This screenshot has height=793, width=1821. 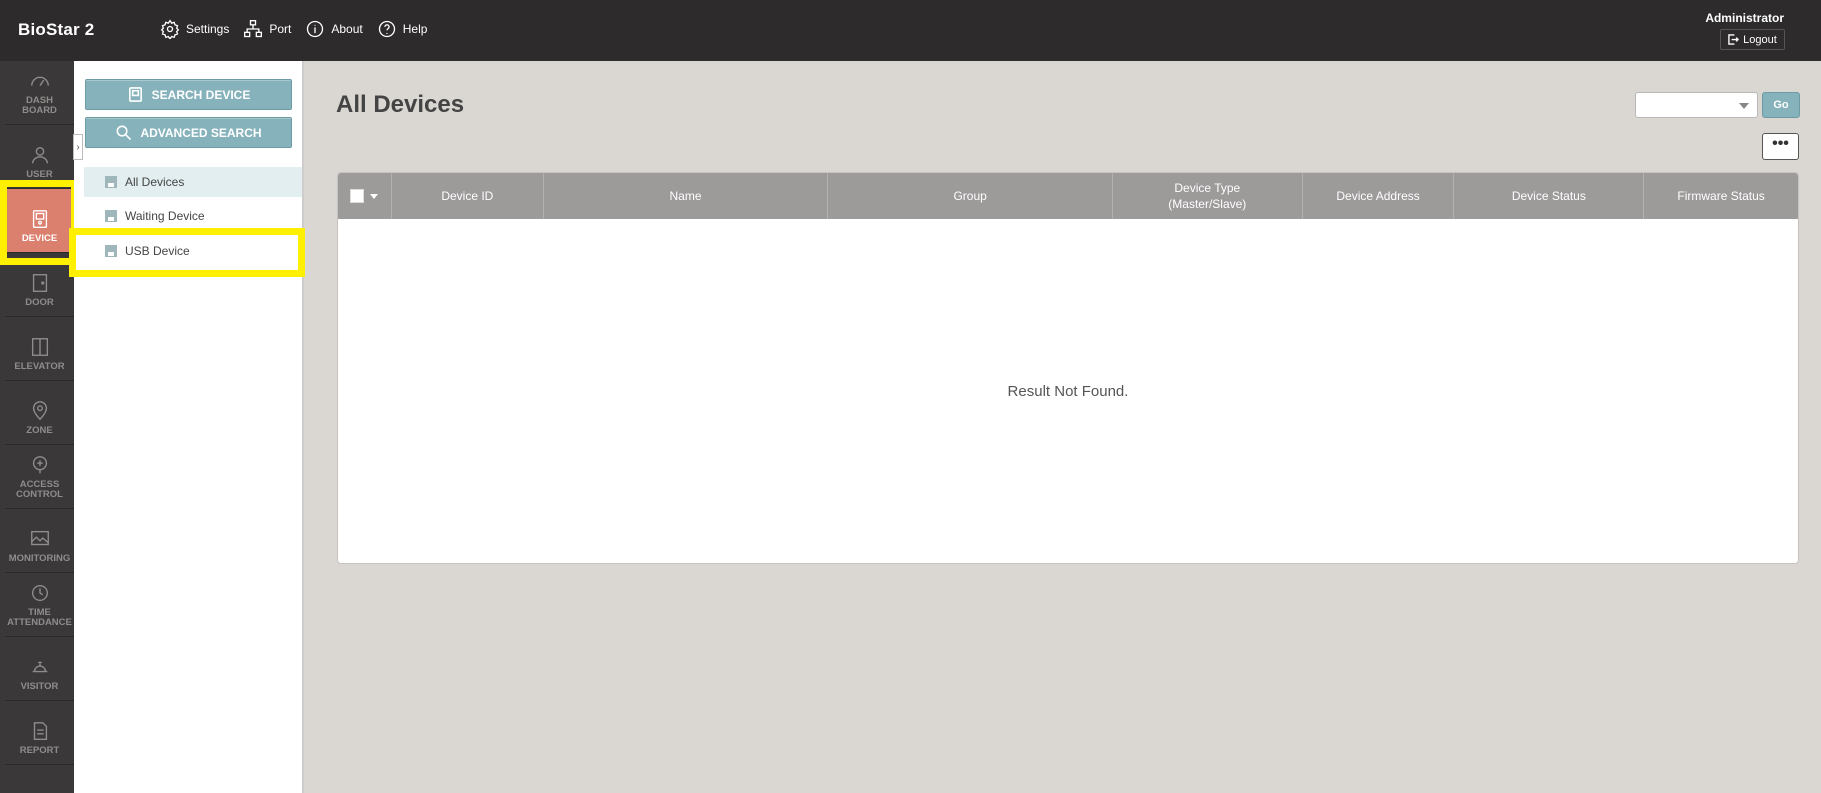 I want to click on nav-elevator-label: ELEVATOR, so click(x=39, y=366).